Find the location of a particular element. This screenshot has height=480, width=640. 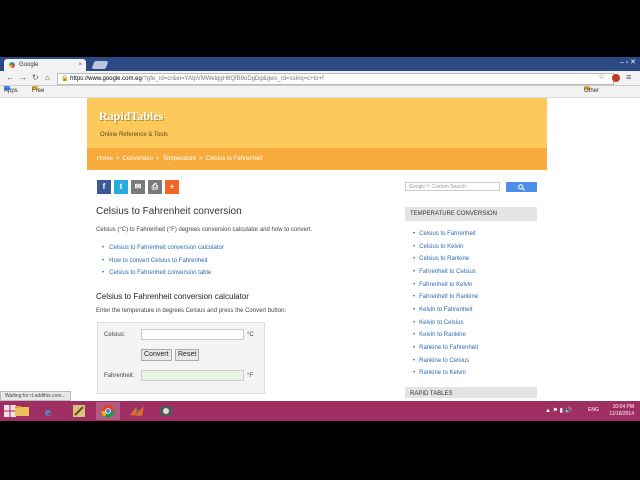

fahrenheit-label: Fahrenheit: is located at coordinates (119, 376).